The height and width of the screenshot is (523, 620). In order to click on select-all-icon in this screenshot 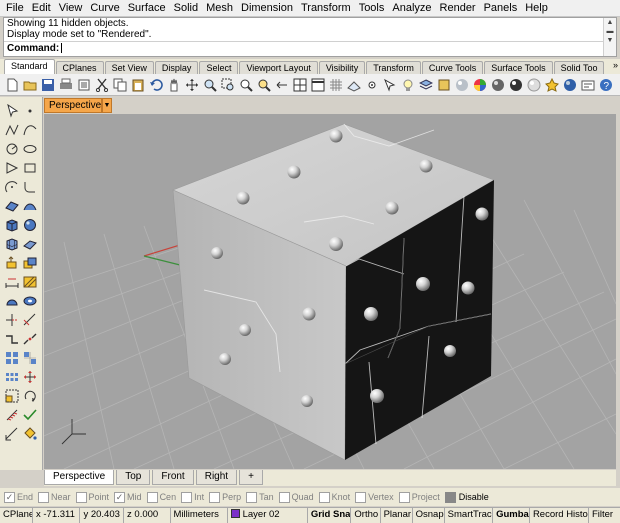, I will do `click(390, 85)`.